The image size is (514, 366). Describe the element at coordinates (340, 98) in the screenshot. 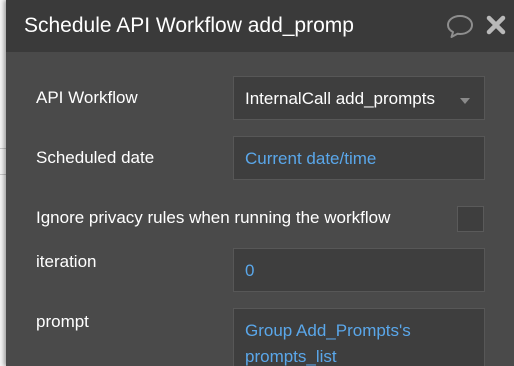

I see `api-workflow-value: InternalCall add_prompts` at that location.